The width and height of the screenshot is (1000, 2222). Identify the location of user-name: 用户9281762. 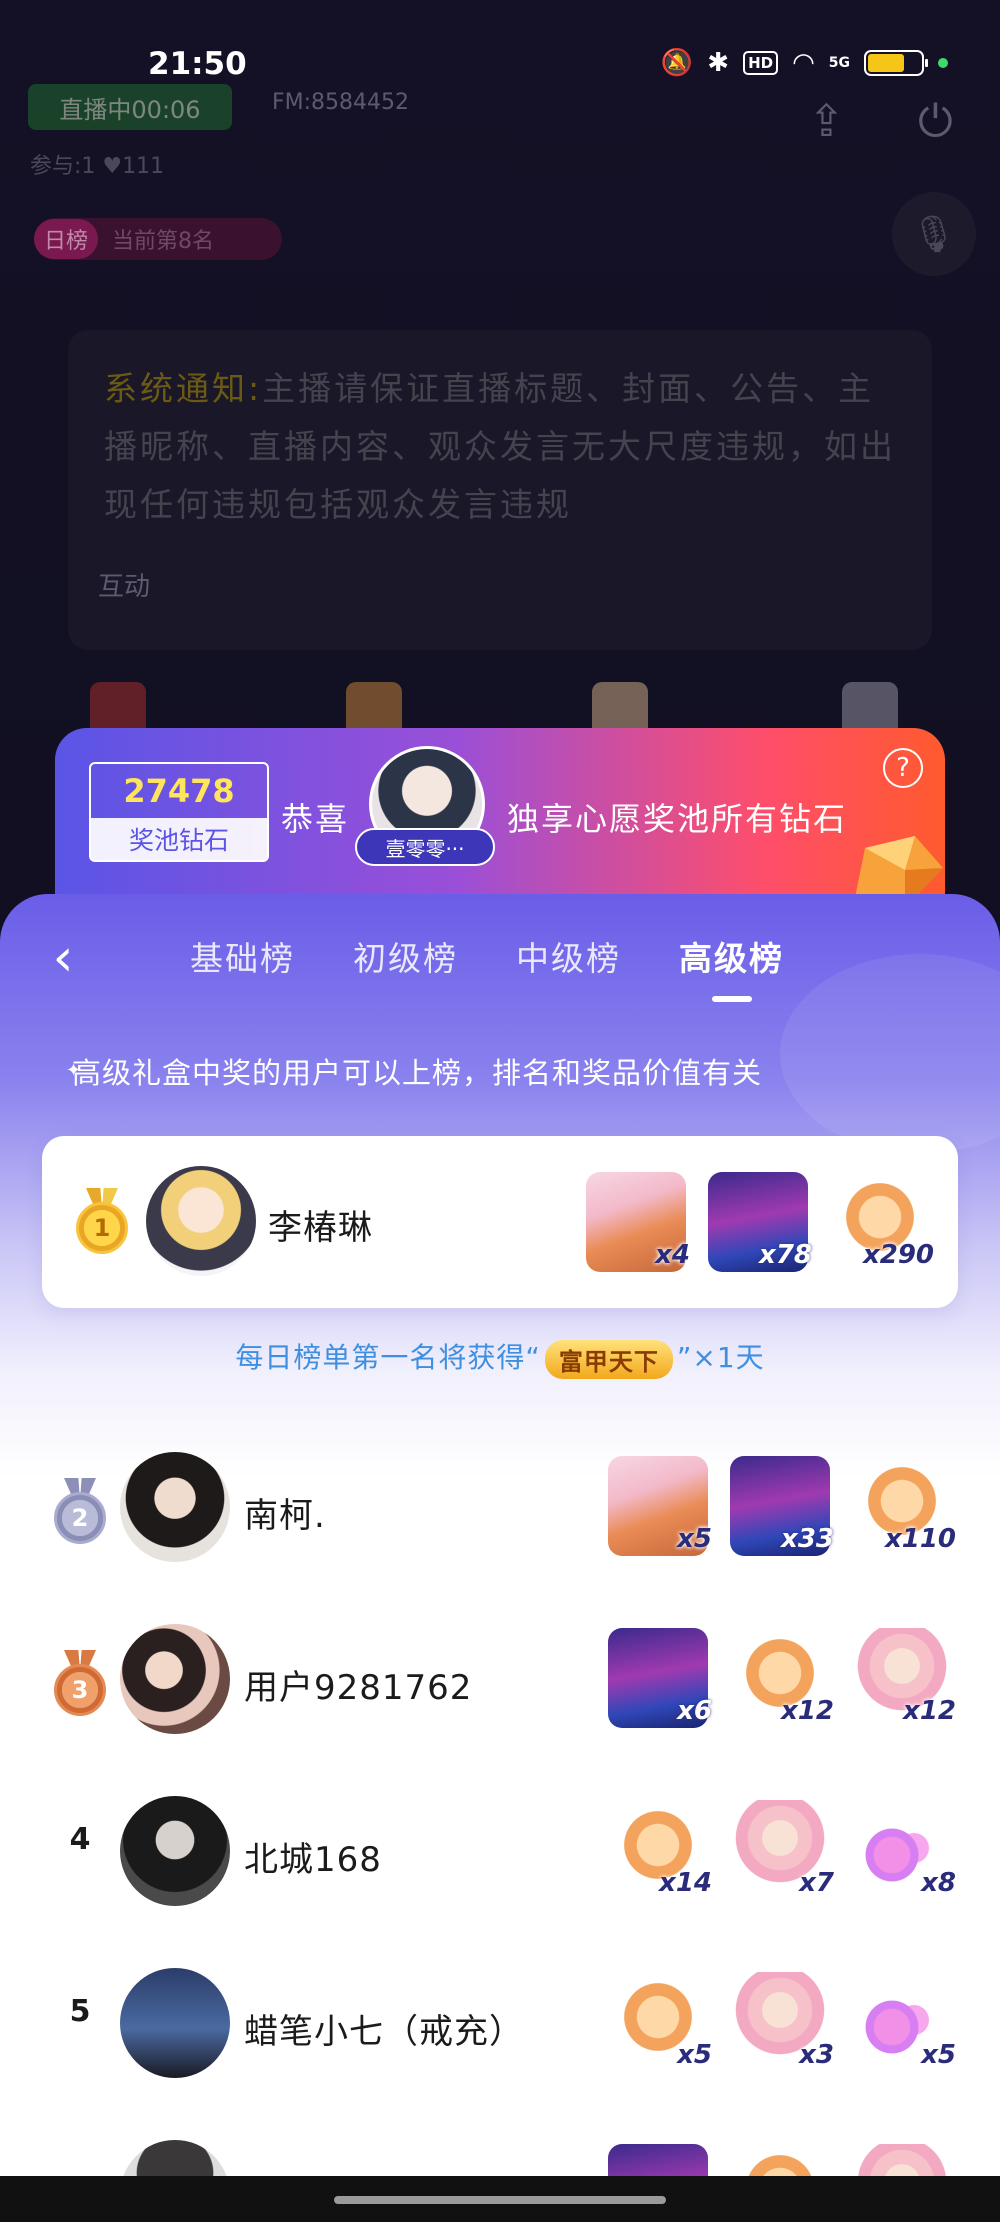
(358, 1688).